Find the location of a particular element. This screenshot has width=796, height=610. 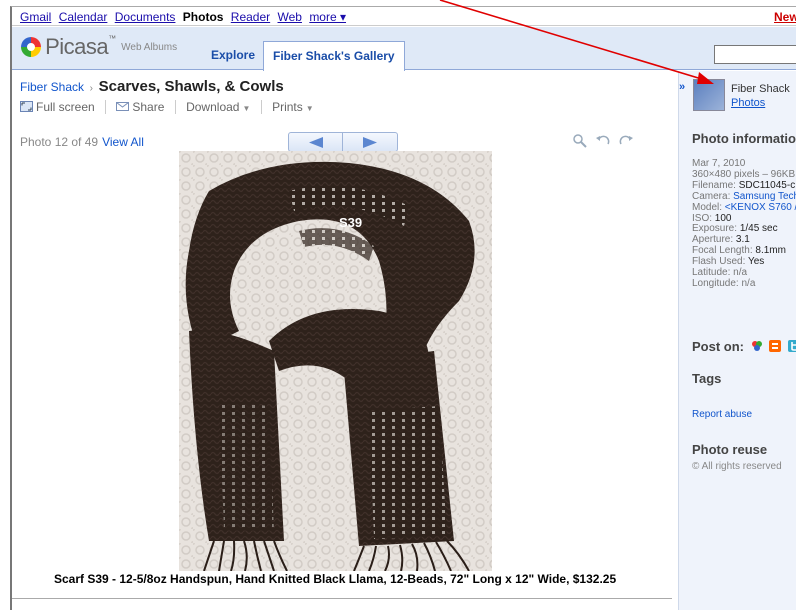

camera-link: Samsung Tech is located at coordinates (764, 196).